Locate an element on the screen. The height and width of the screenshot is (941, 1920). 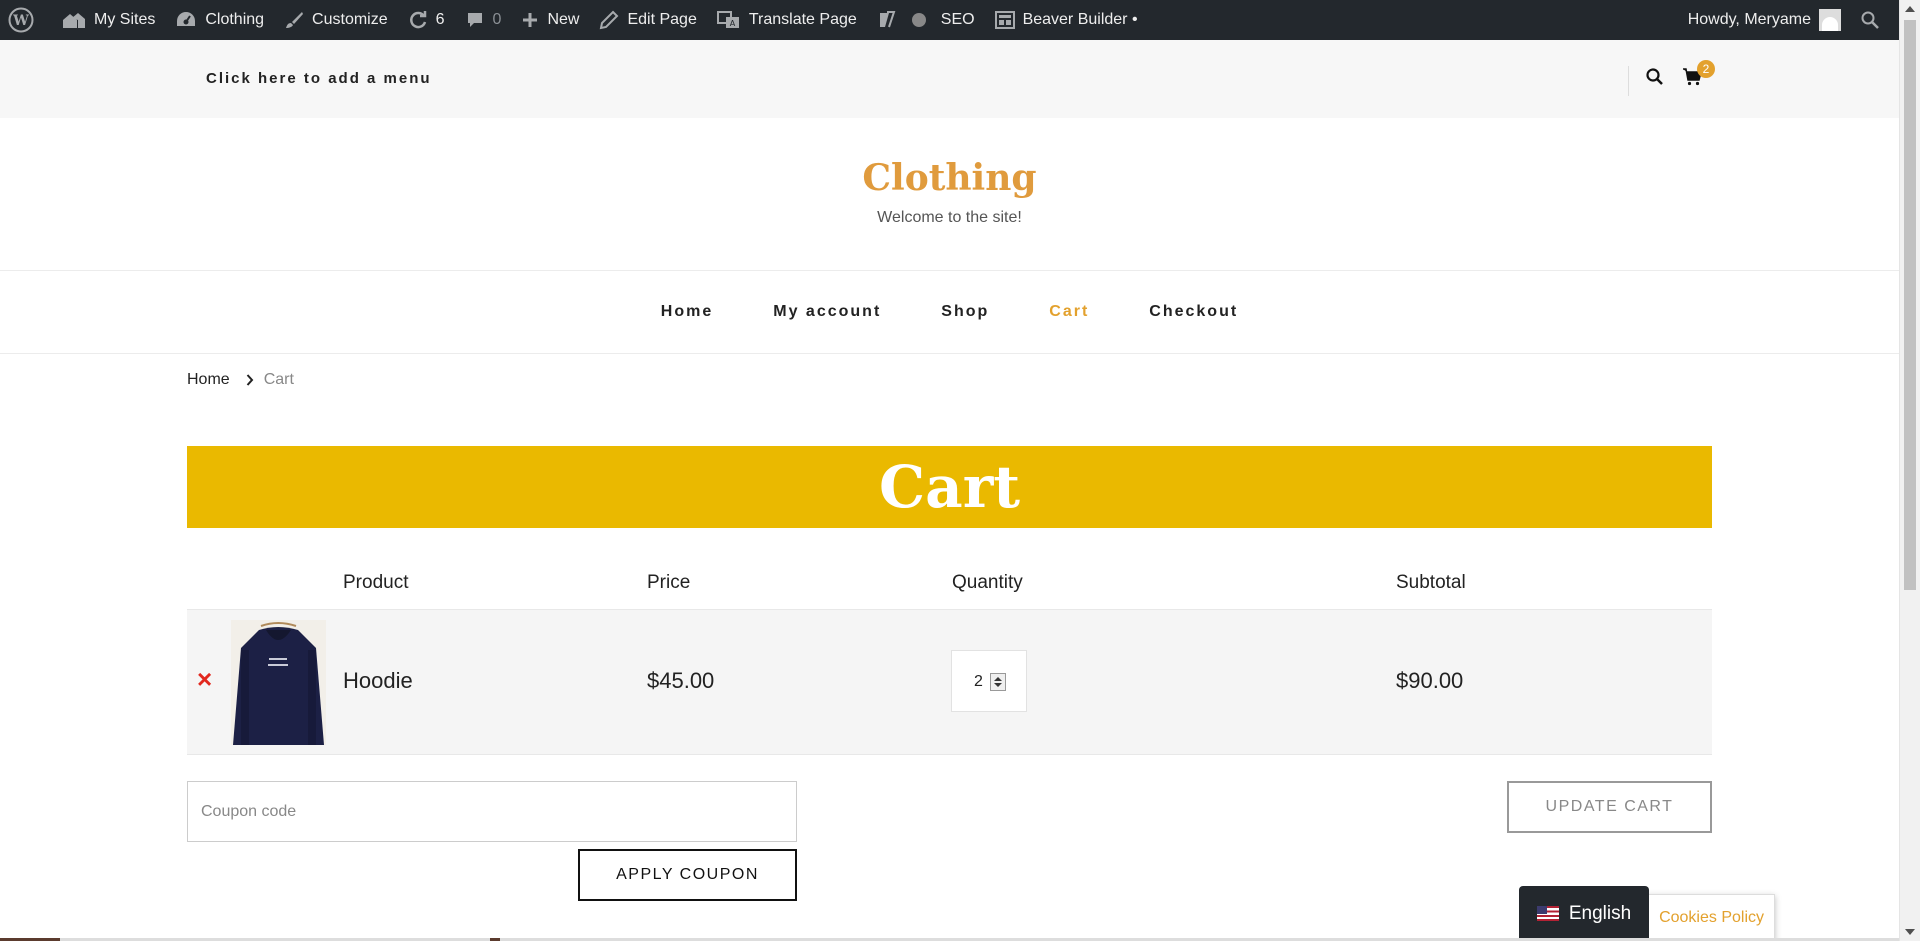
main-navigation: Home My account Shop Cart Checkout is located at coordinates (949, 312).